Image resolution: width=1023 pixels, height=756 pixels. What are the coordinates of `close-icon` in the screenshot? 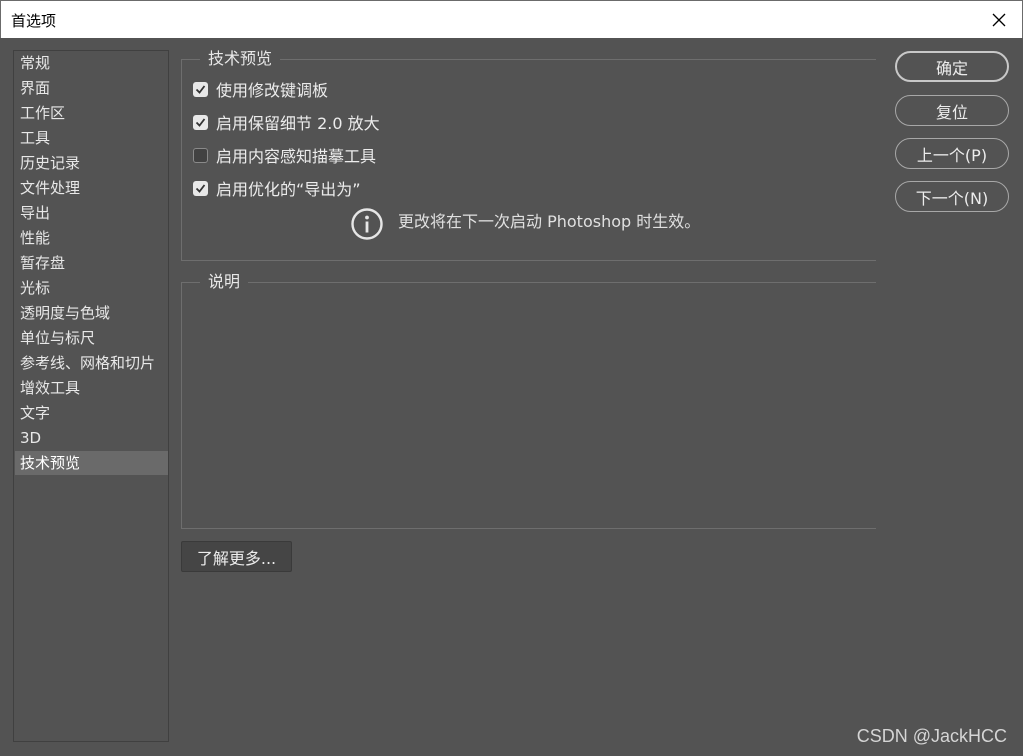 It's located at (999, 19).